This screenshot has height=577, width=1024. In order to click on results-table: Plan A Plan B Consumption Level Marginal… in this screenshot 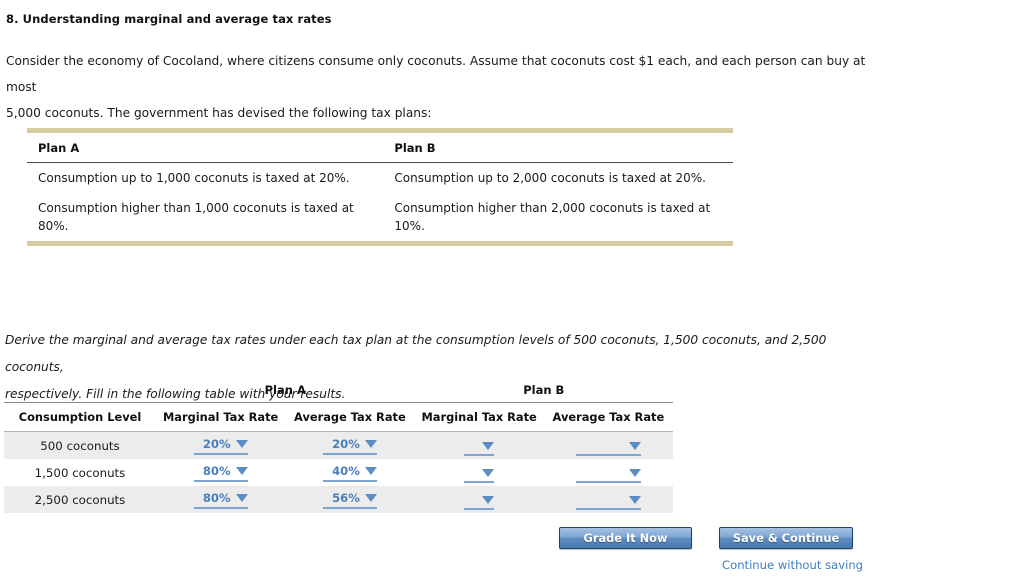, I will do `click(338, 448)`.